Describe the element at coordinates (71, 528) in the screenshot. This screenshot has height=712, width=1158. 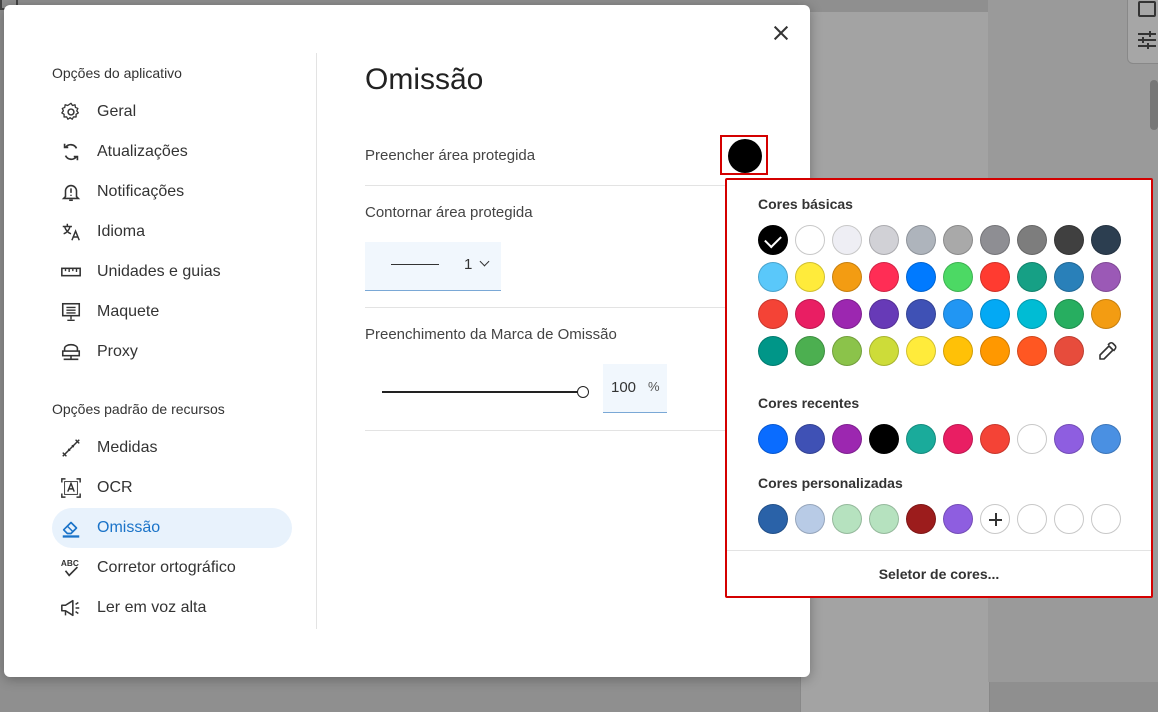
I see `eraser-icon` at that location.